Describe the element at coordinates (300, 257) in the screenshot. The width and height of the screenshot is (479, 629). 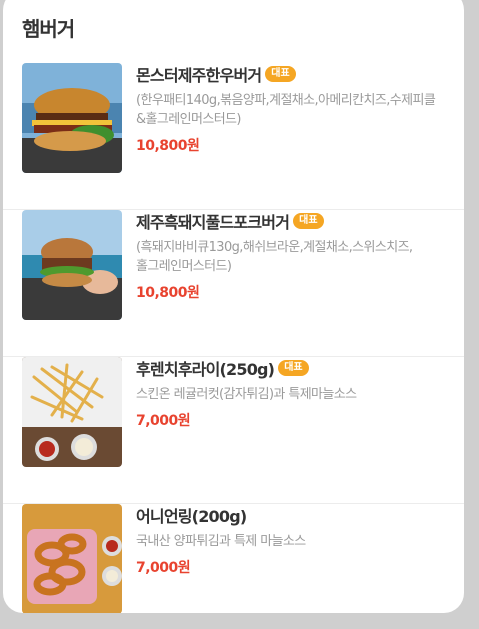
I see `menu-item-description: (흑돼지바비큐130g,해쉬브라운,계절채소,스위스치즈, 홀그레인머스터드)` at that location.